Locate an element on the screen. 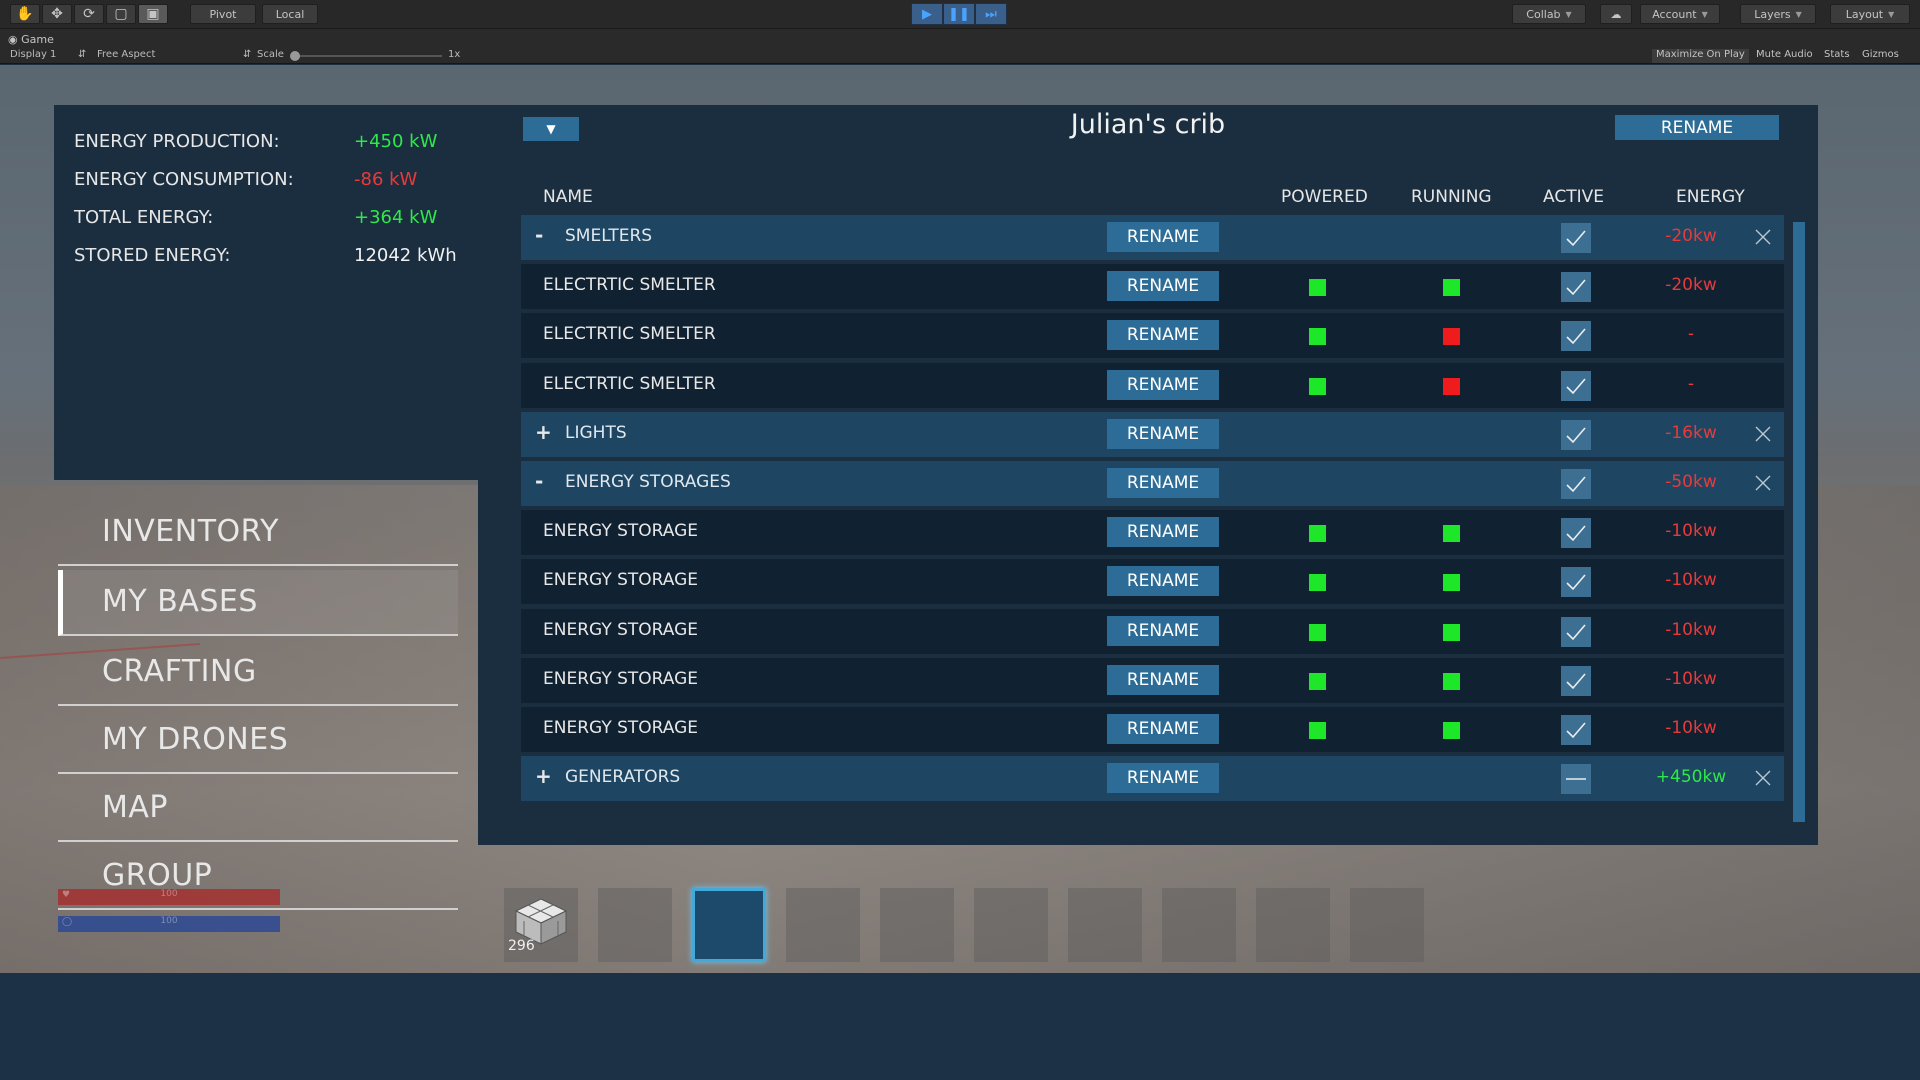 The image size is (1920, 1080). menu-item-inventory: INVENTORY is located at coordinates (258, 533).